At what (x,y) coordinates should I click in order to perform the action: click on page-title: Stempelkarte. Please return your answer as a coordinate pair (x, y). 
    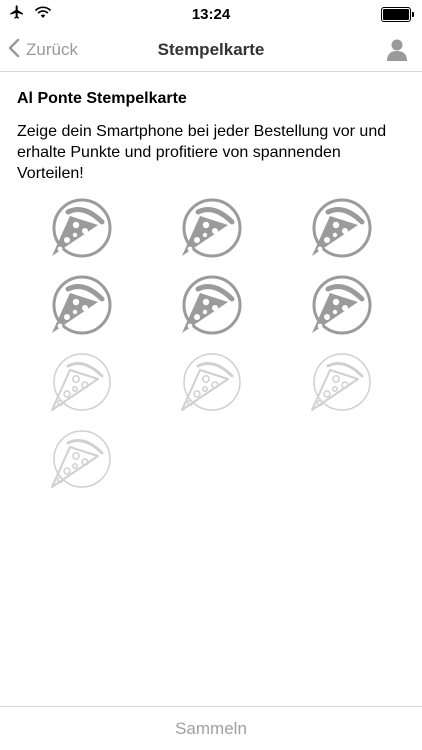
    Looking at the image, I should click on (211, 49).